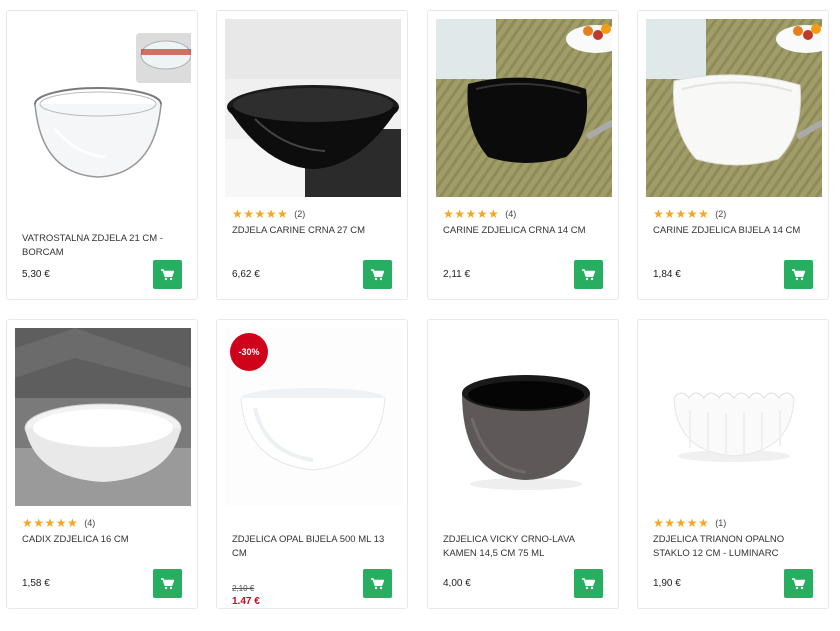 The width and height of the screenshot is (840, 631). Describe the element at coordinates (103, 108) in the screenshot. I see `product-image-glass-bowl` at that location.